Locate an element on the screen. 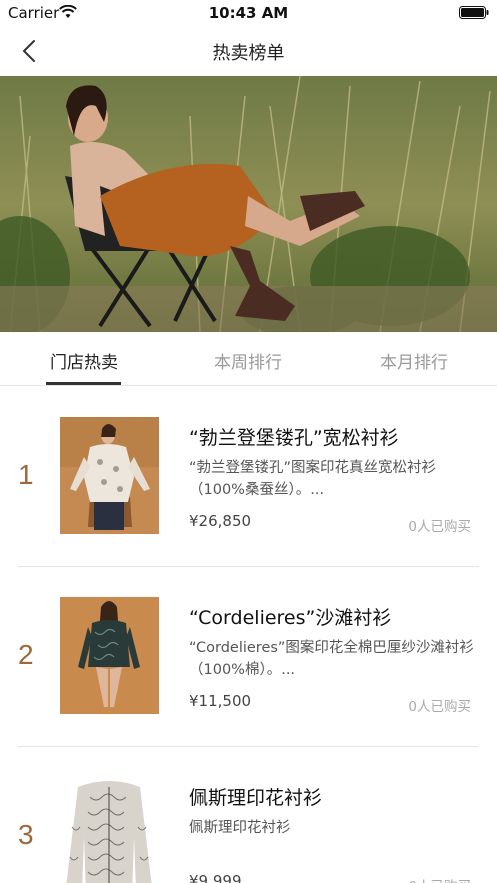 This screenshot has height=883, width=497. rank-number: 1 is located at coordinates (26, 474).